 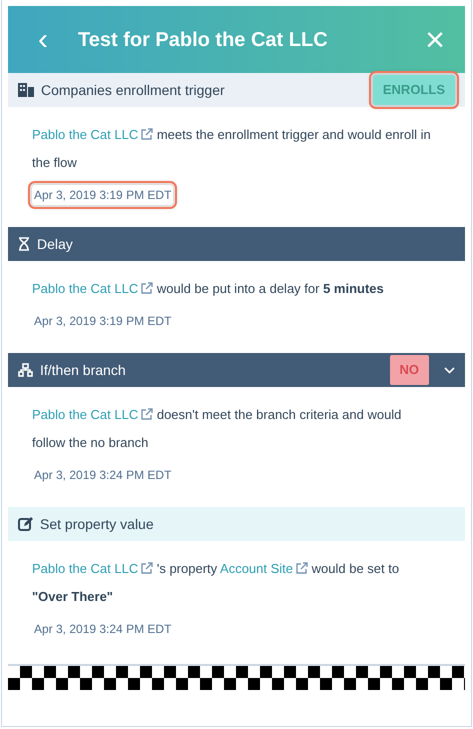 What do you see at coordinates (25, 370) in the screenshot?
I see `branch-icon` at bounding box center [25, 370].